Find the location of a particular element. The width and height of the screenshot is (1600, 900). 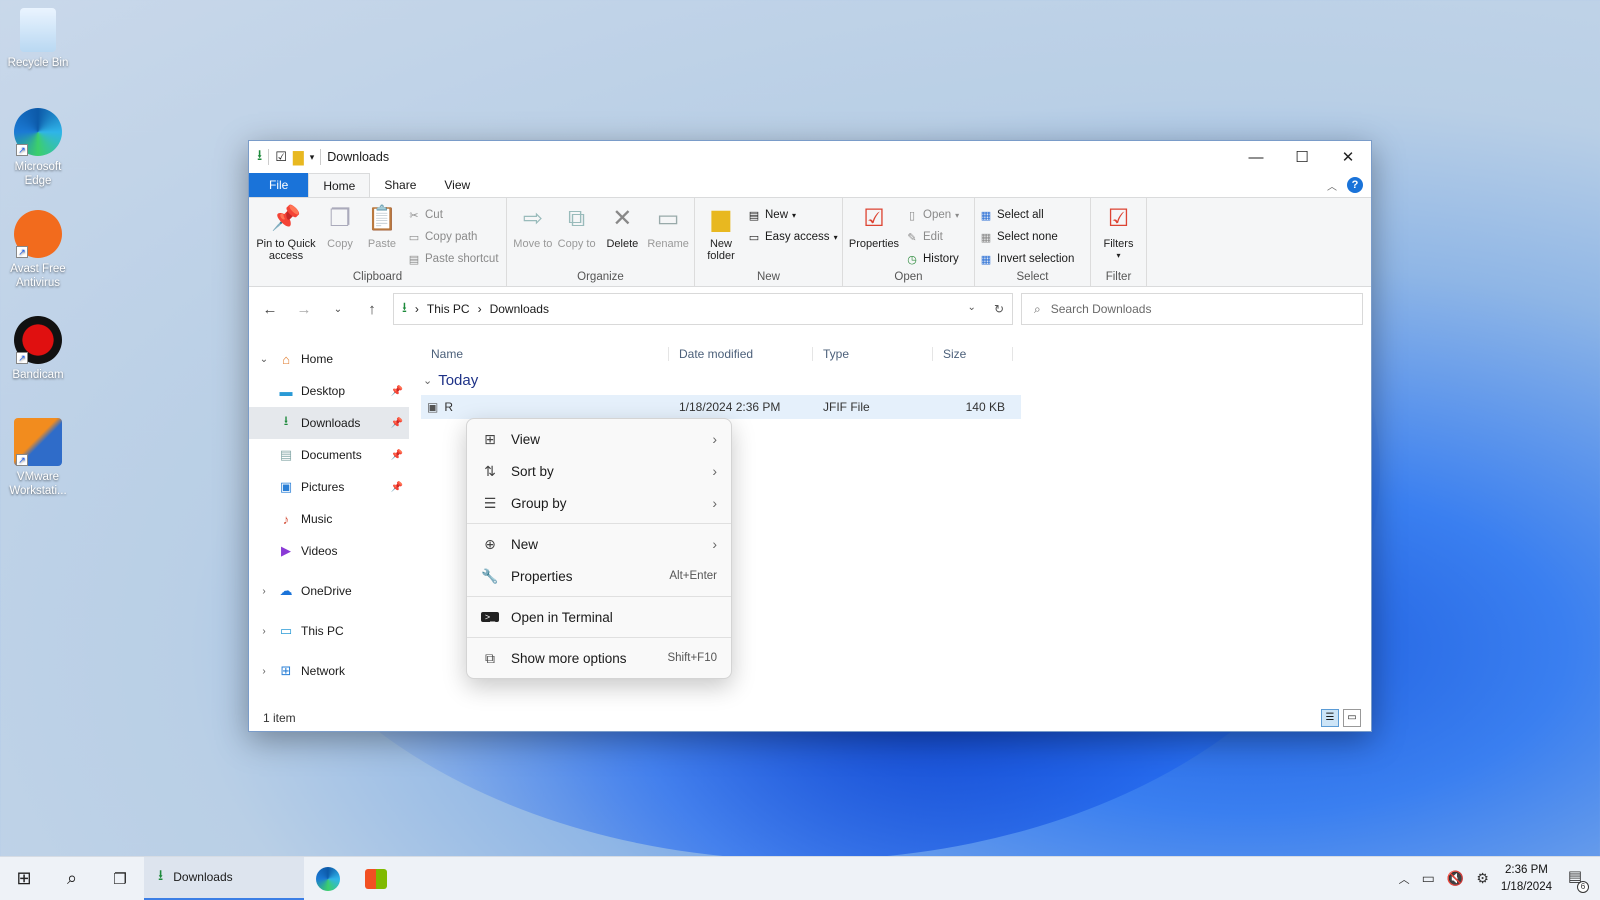

onedrive-icon: ☁ is located at coordinates (286, 590).